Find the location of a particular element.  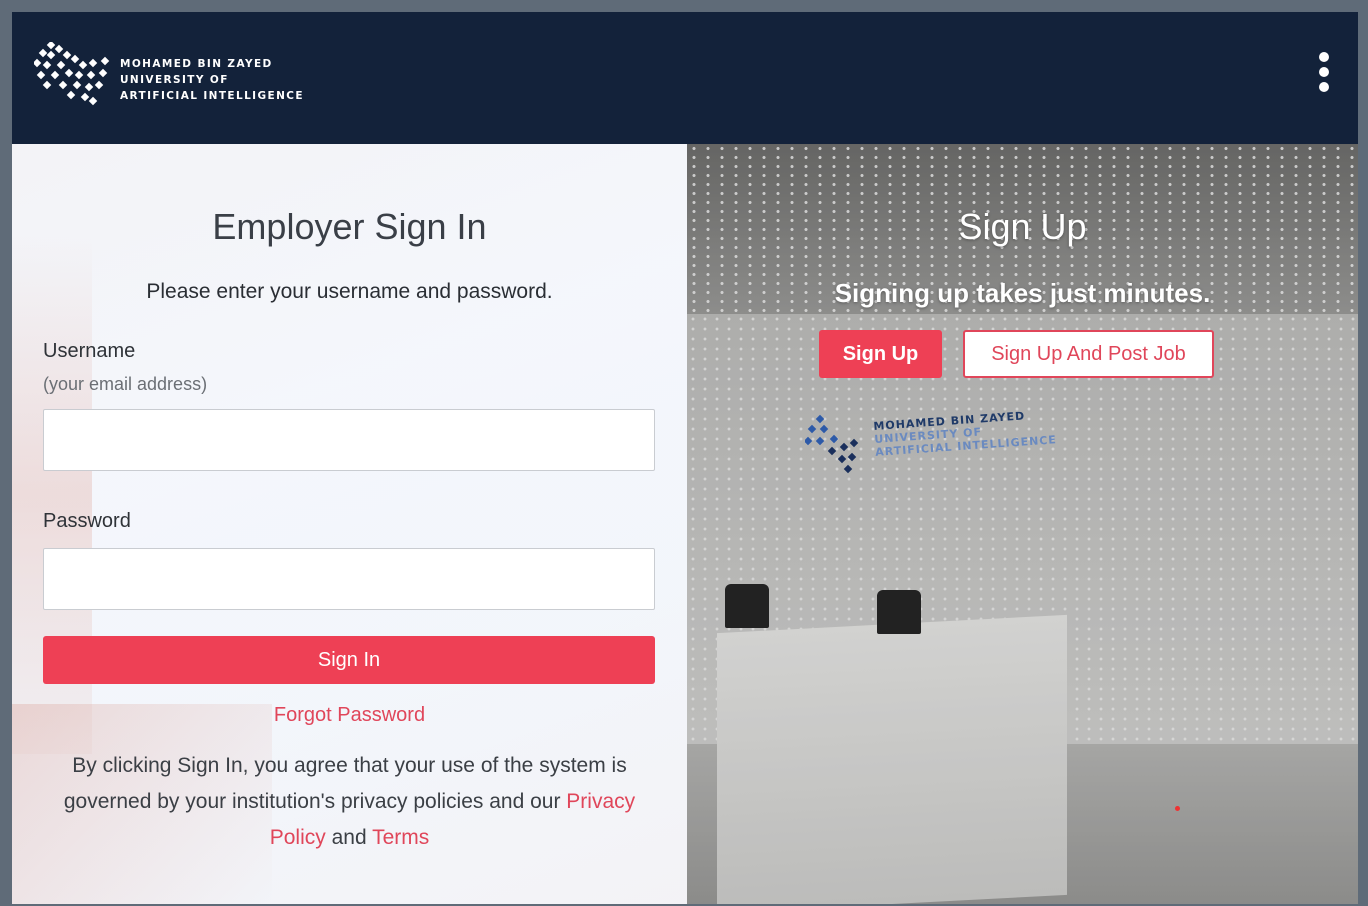

sign-up-button: Sign Up is located at coordinates (880, 354).